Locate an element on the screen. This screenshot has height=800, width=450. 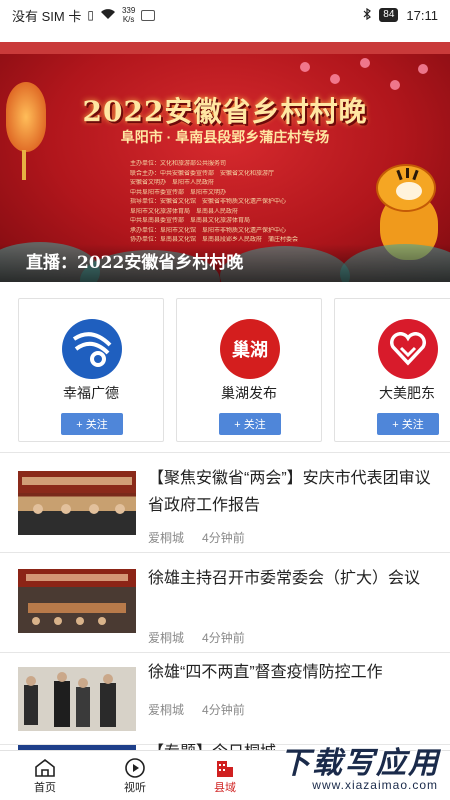
account-name: 大美肥东 is located at coordinates (407, 393).